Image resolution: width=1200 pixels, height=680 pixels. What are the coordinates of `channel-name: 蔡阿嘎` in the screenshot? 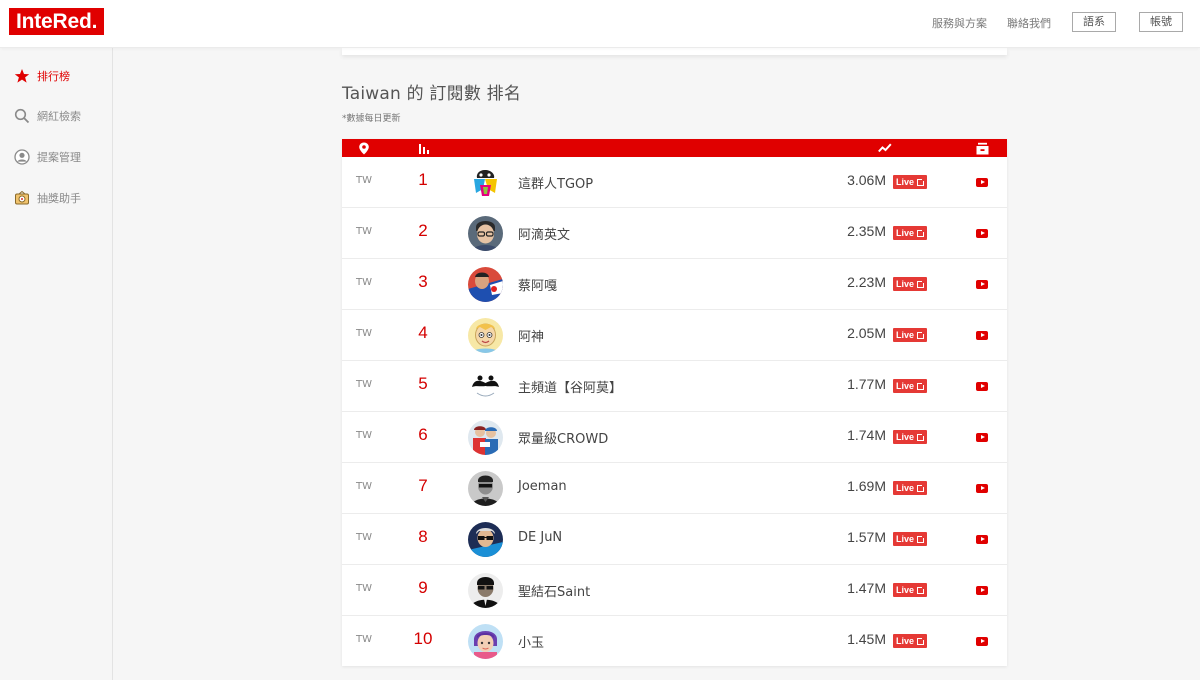 It's located at (537, 284).